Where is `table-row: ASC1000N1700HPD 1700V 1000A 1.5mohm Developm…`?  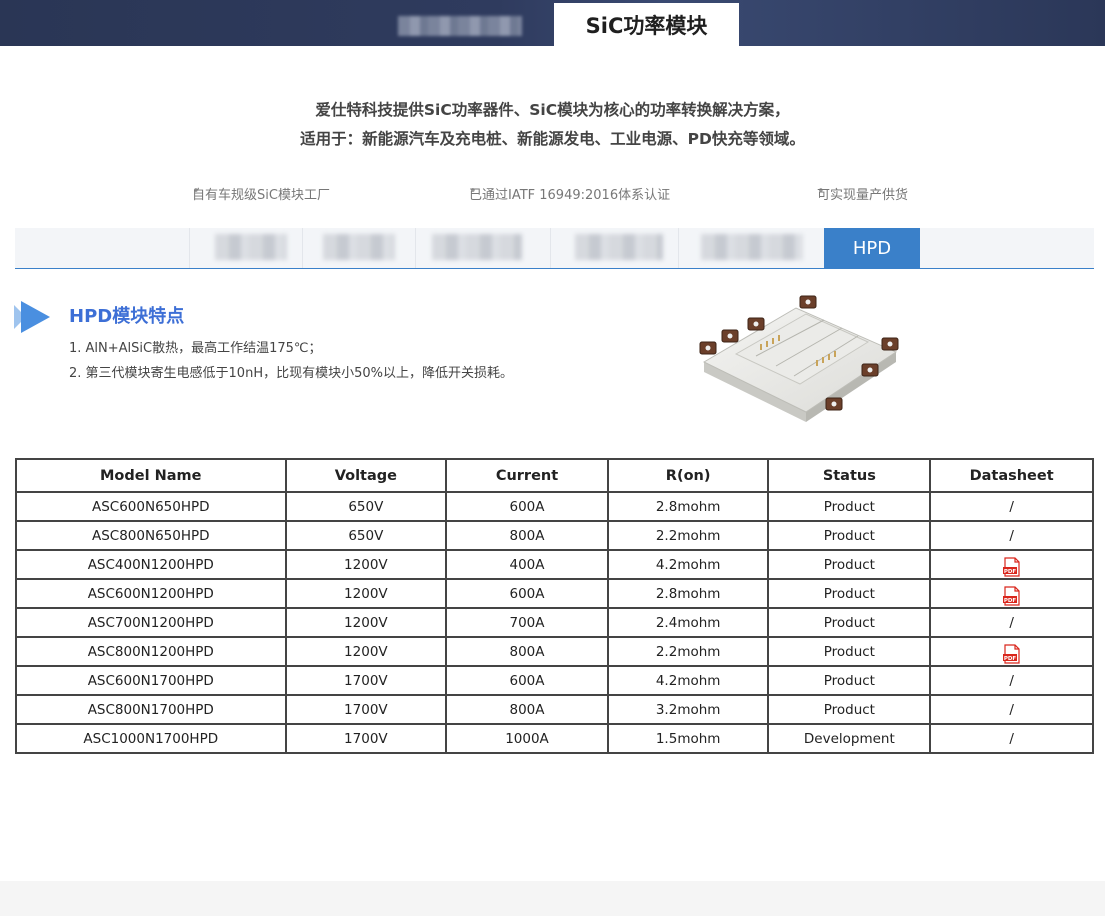 table-row: ASC1000N1700HPD 1700V 1000A 1.5mohm Developm… is located at coordinates (554, 738).